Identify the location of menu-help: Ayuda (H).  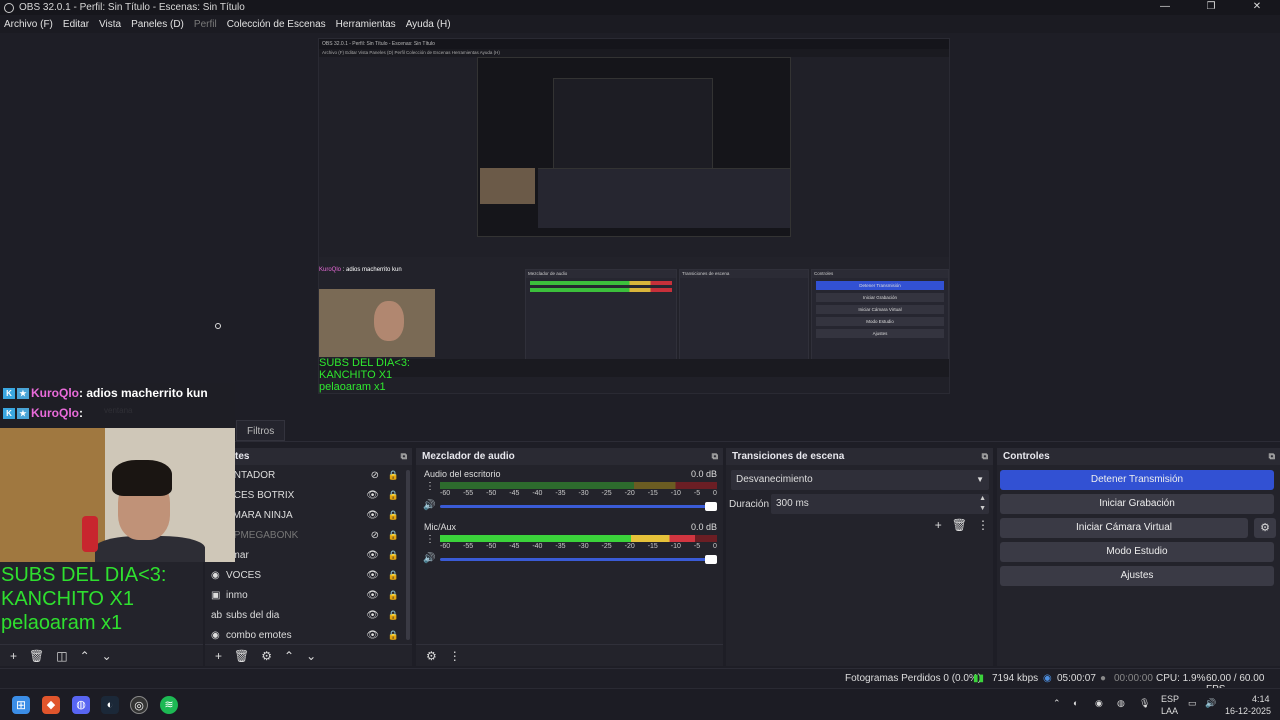
(428, 24).